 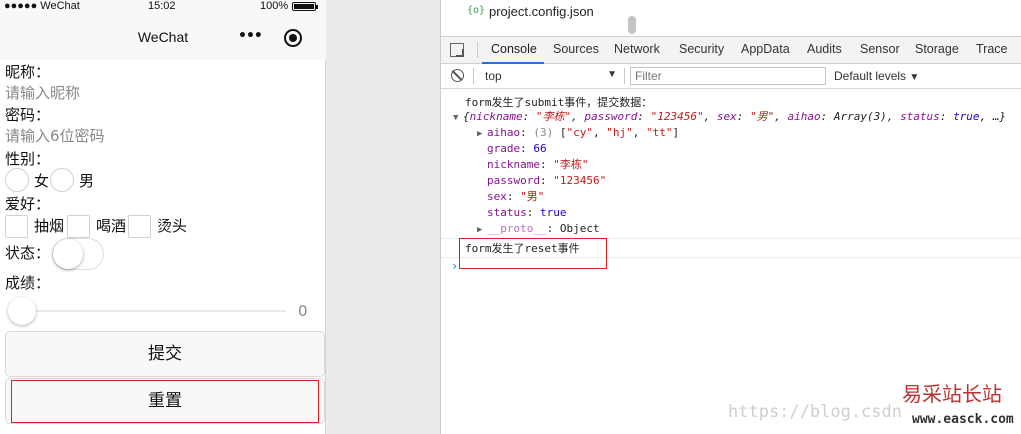 I want to click on grade-label: 成绩：, so click(x=28, y=283).